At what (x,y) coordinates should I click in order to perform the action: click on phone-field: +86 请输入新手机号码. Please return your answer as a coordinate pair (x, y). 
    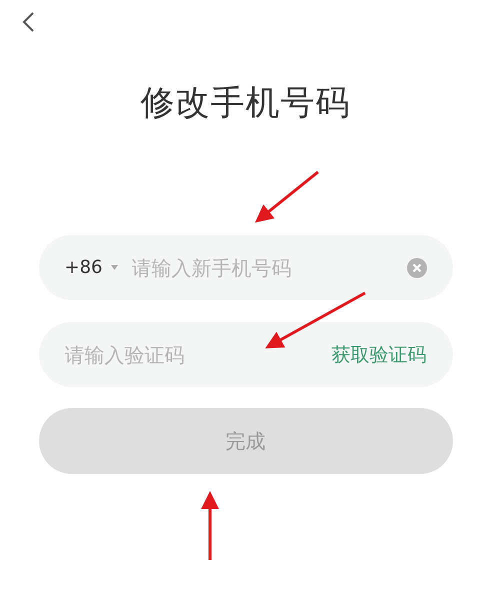
    Looking at the image, I should click on (245, 267).